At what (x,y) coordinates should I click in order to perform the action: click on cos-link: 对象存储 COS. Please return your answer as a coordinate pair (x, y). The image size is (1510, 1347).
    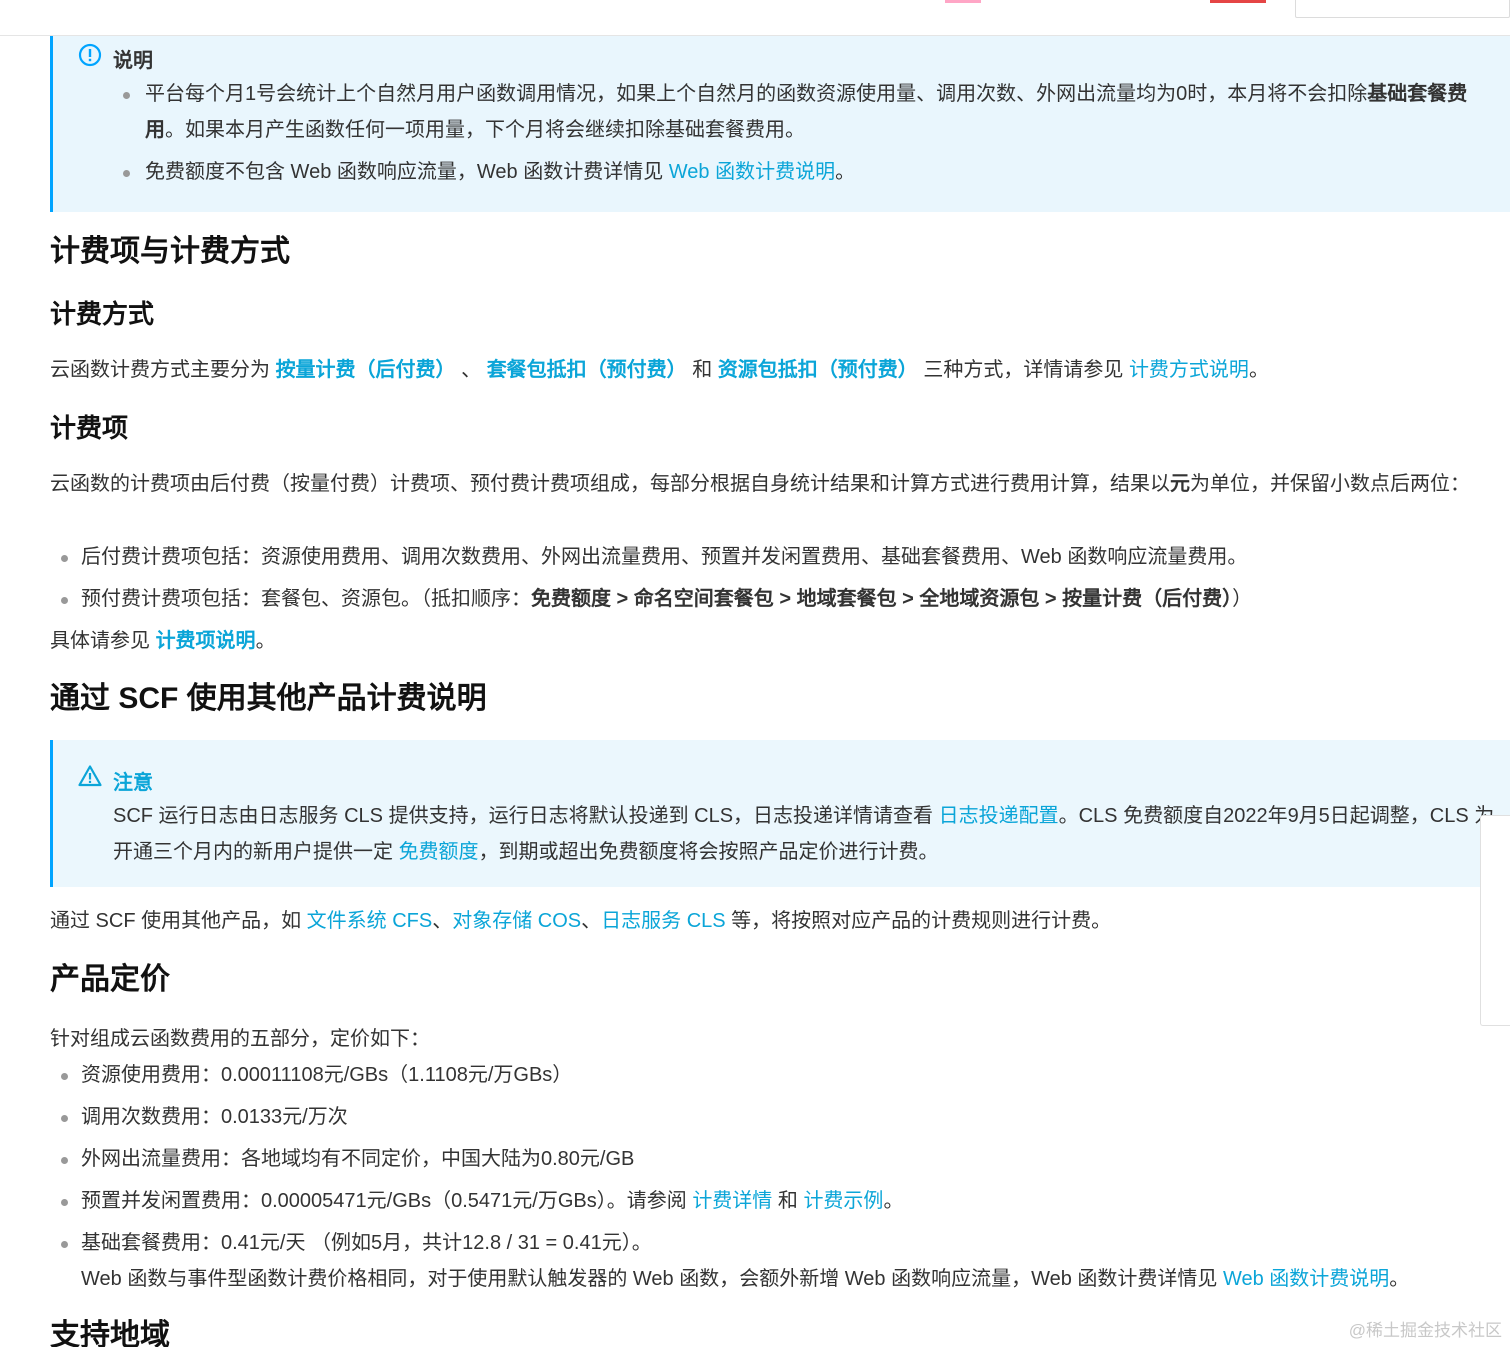
    Looking at the image, I should click on (516, 921).